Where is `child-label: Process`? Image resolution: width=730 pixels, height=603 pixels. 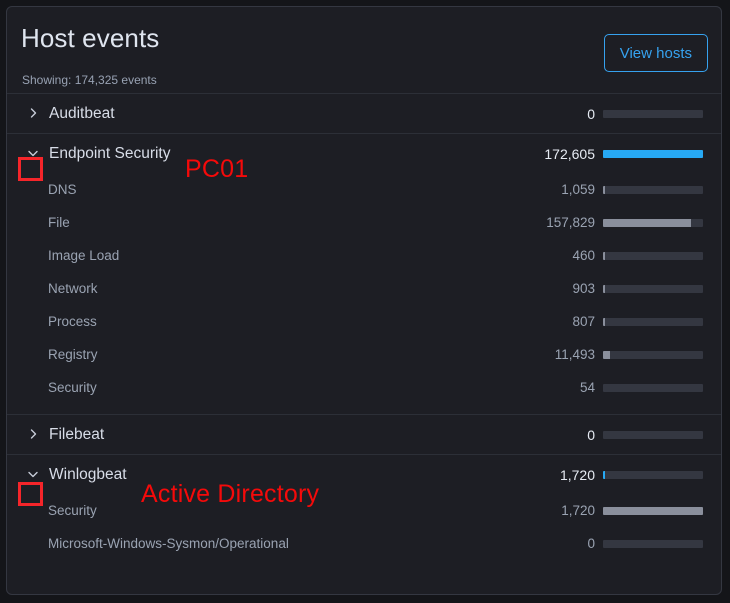 child-label: Process is located at coordinates (72, 321).